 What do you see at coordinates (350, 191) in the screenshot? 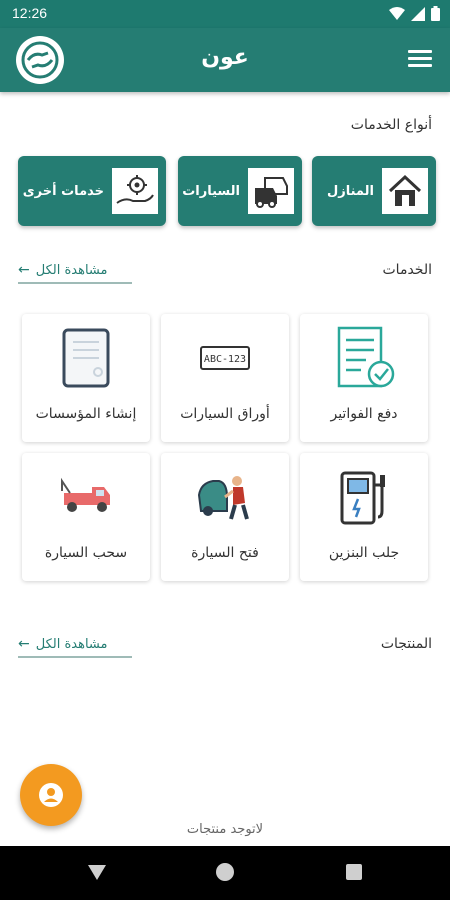
I see `service-type-label: المنازل` at bounding box center [350, 191].